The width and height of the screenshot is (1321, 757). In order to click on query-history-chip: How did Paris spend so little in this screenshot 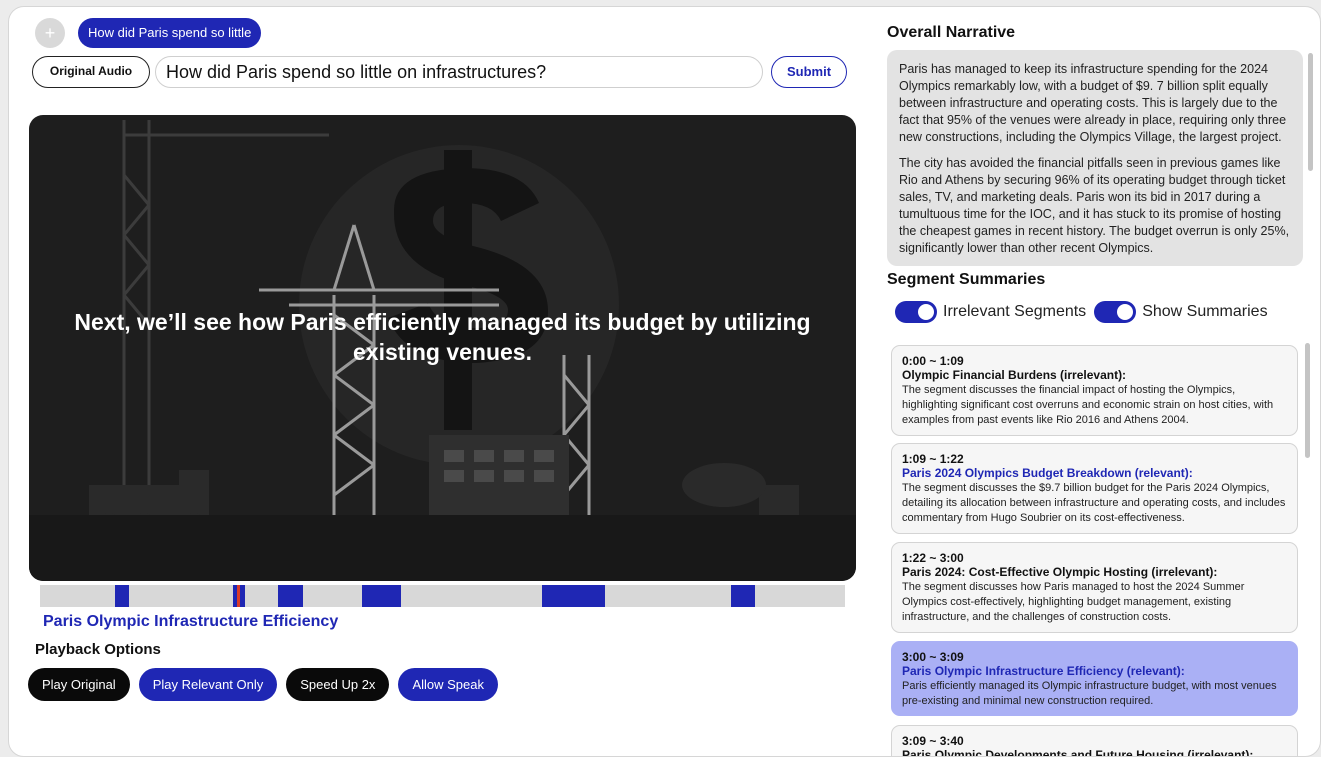, I will do `click(170, 33)`.